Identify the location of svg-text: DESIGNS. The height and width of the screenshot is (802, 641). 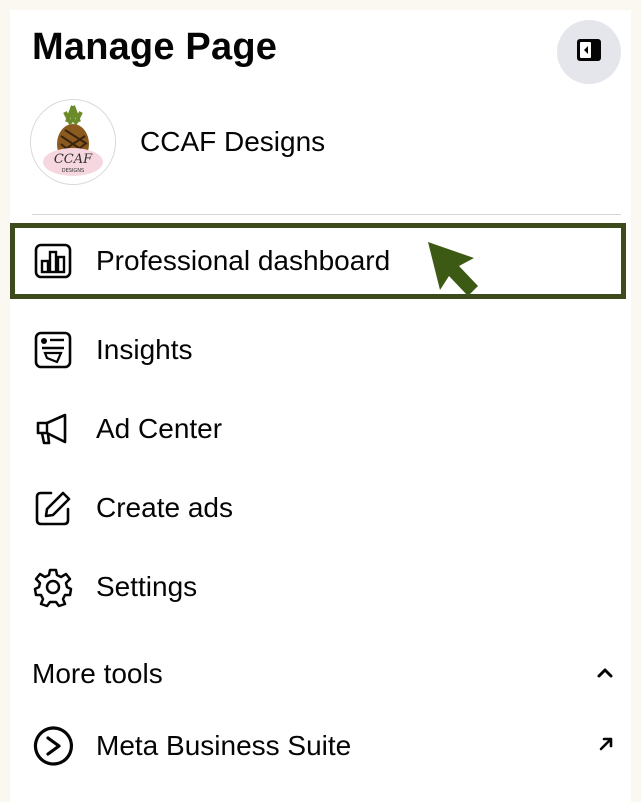
(73, 171).